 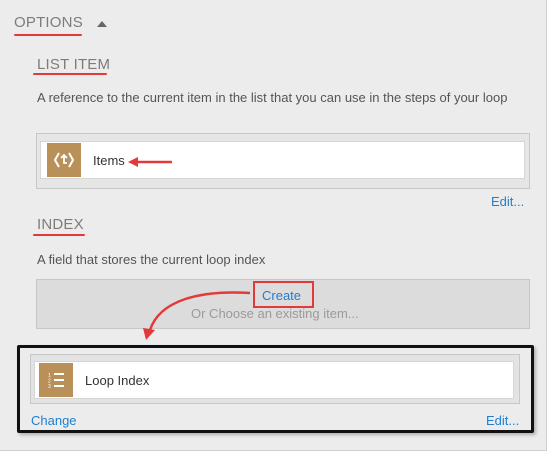 What do you see at coordinates (59, 235) in the screenshot?
I see `index-title-underline` at bounding box center [59, 235].